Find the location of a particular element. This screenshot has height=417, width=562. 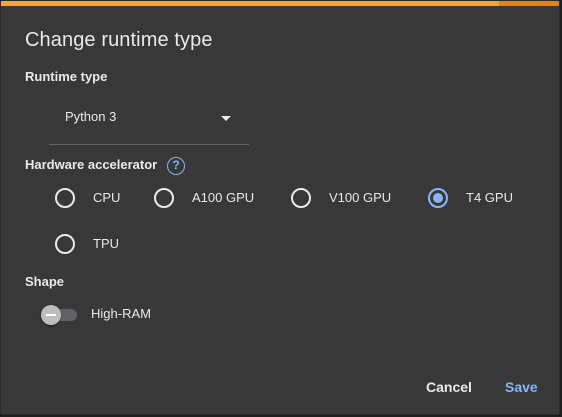

dialog-top-bar-end is located at coordinates (529, 3).